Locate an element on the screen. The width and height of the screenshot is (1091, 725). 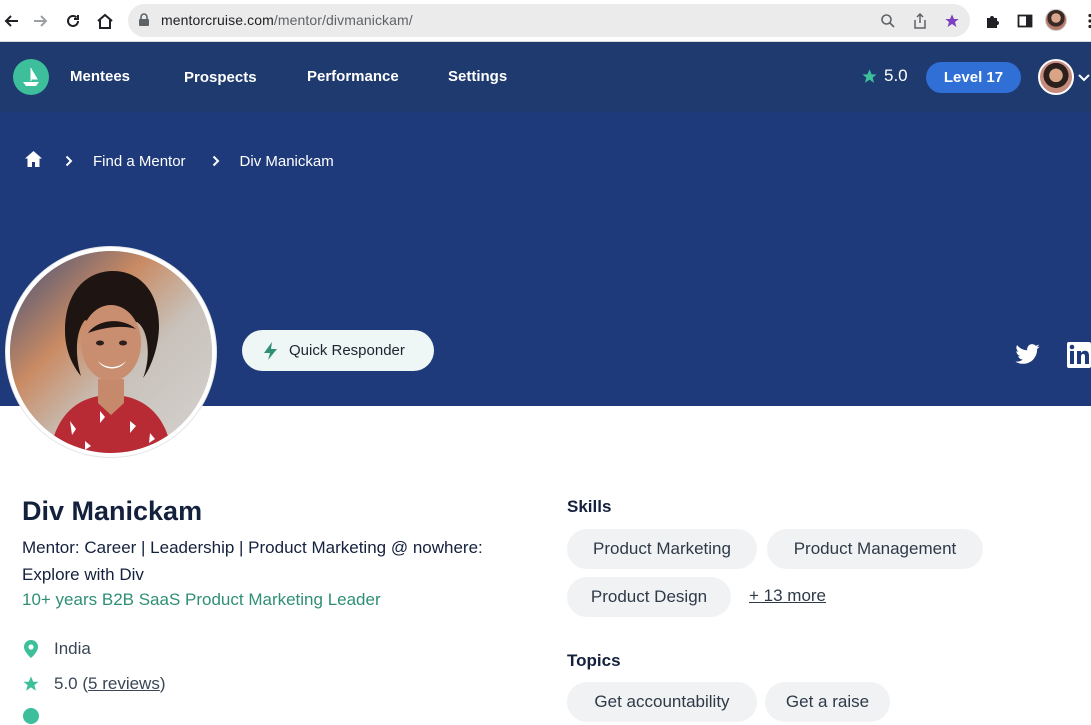
skill-chip: Product Design is located at coordinates (649, 597).